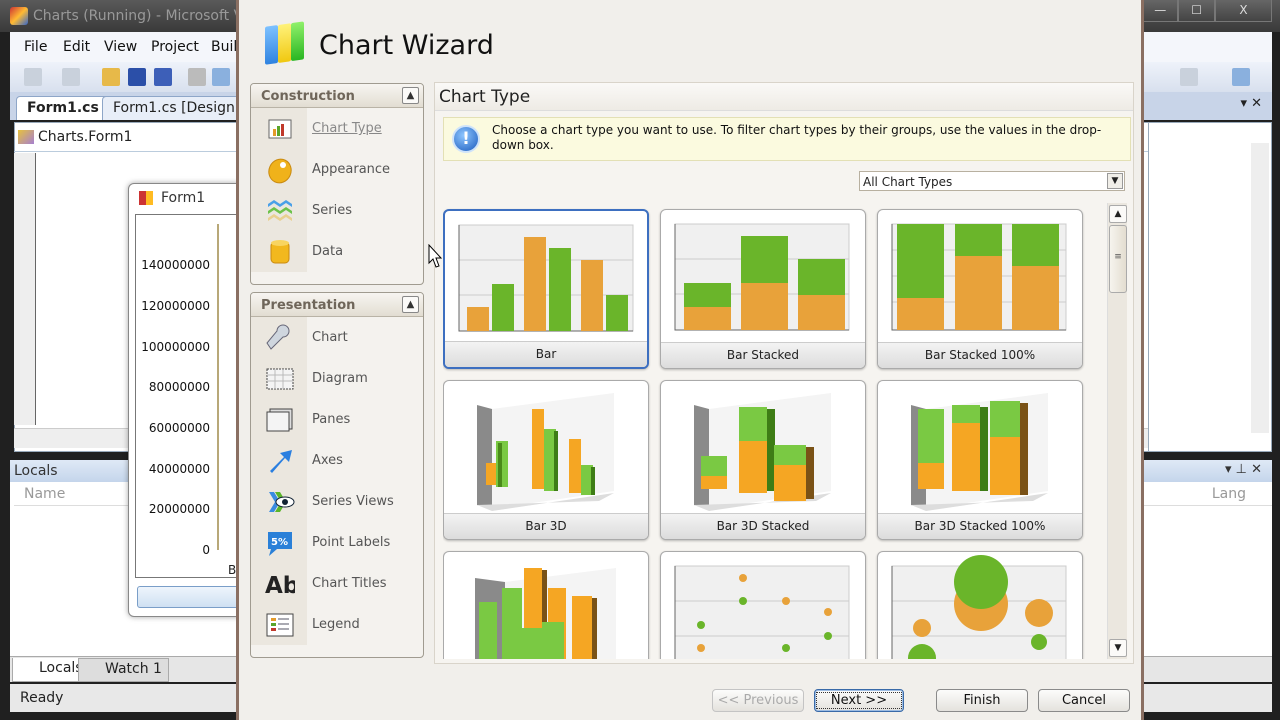 This screenshot has height=720, width=1280. I want to click on presentation-item-chart-titles: Ab Chart Titles, so click(337, 583).